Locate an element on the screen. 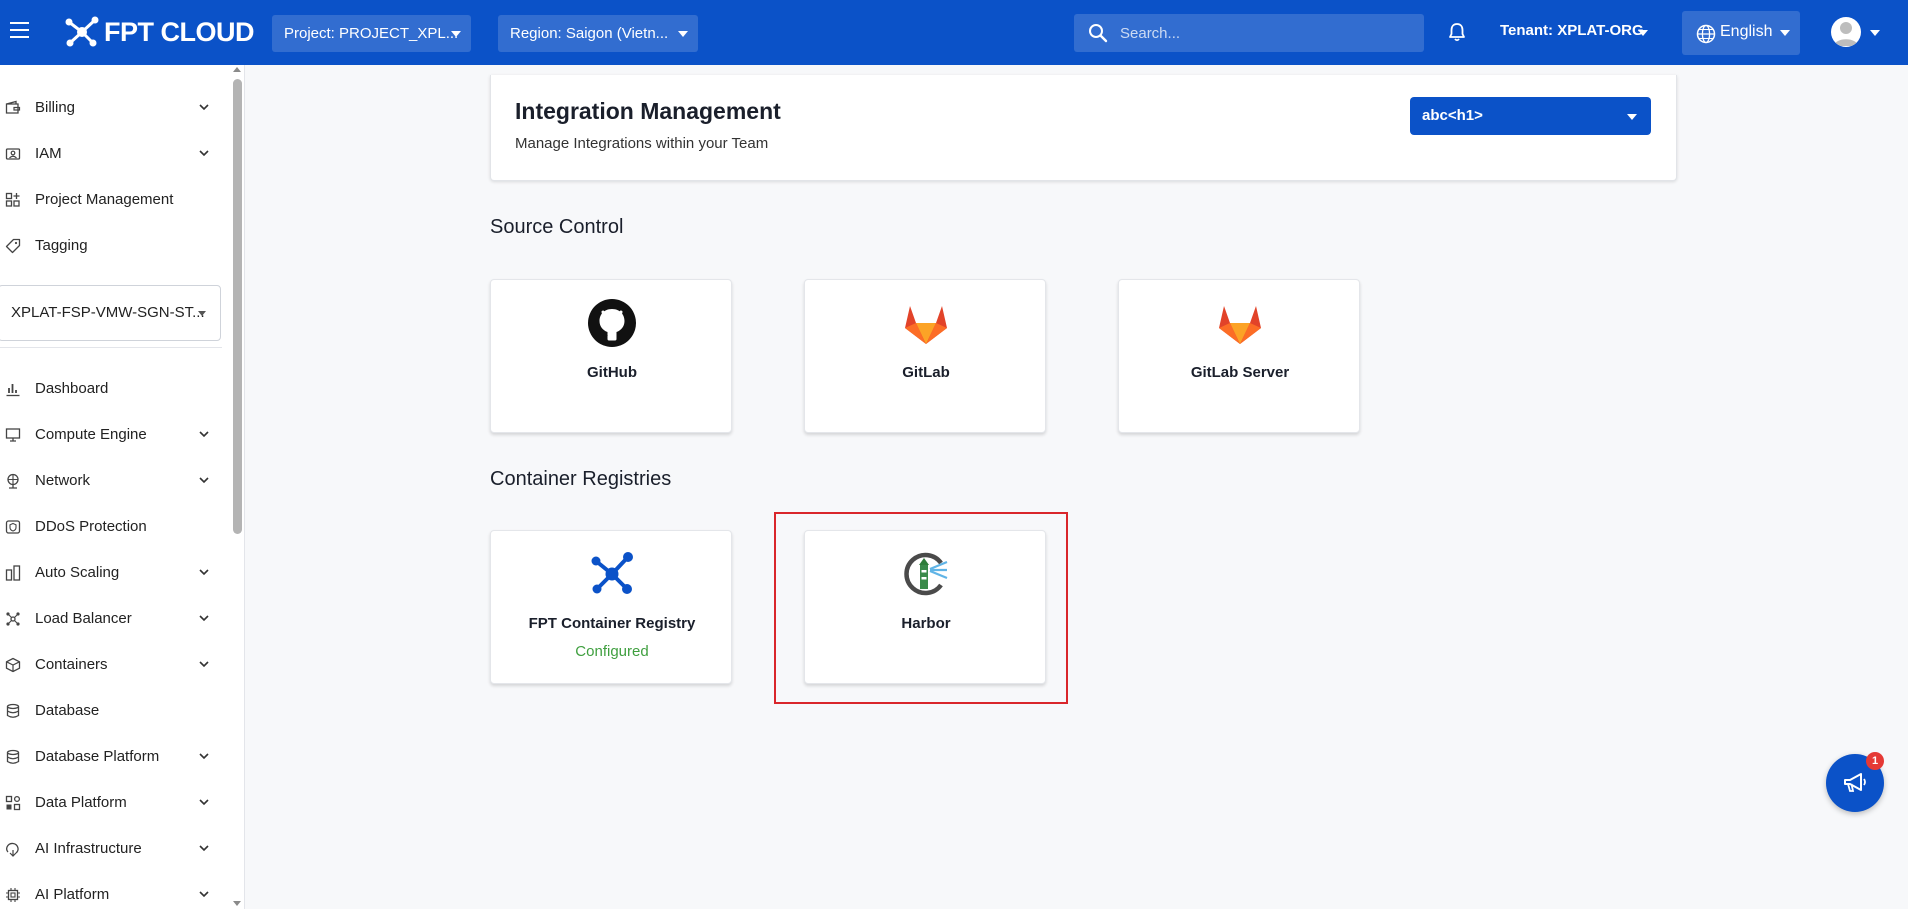  menu-icon is located at coordinates (20, 32).